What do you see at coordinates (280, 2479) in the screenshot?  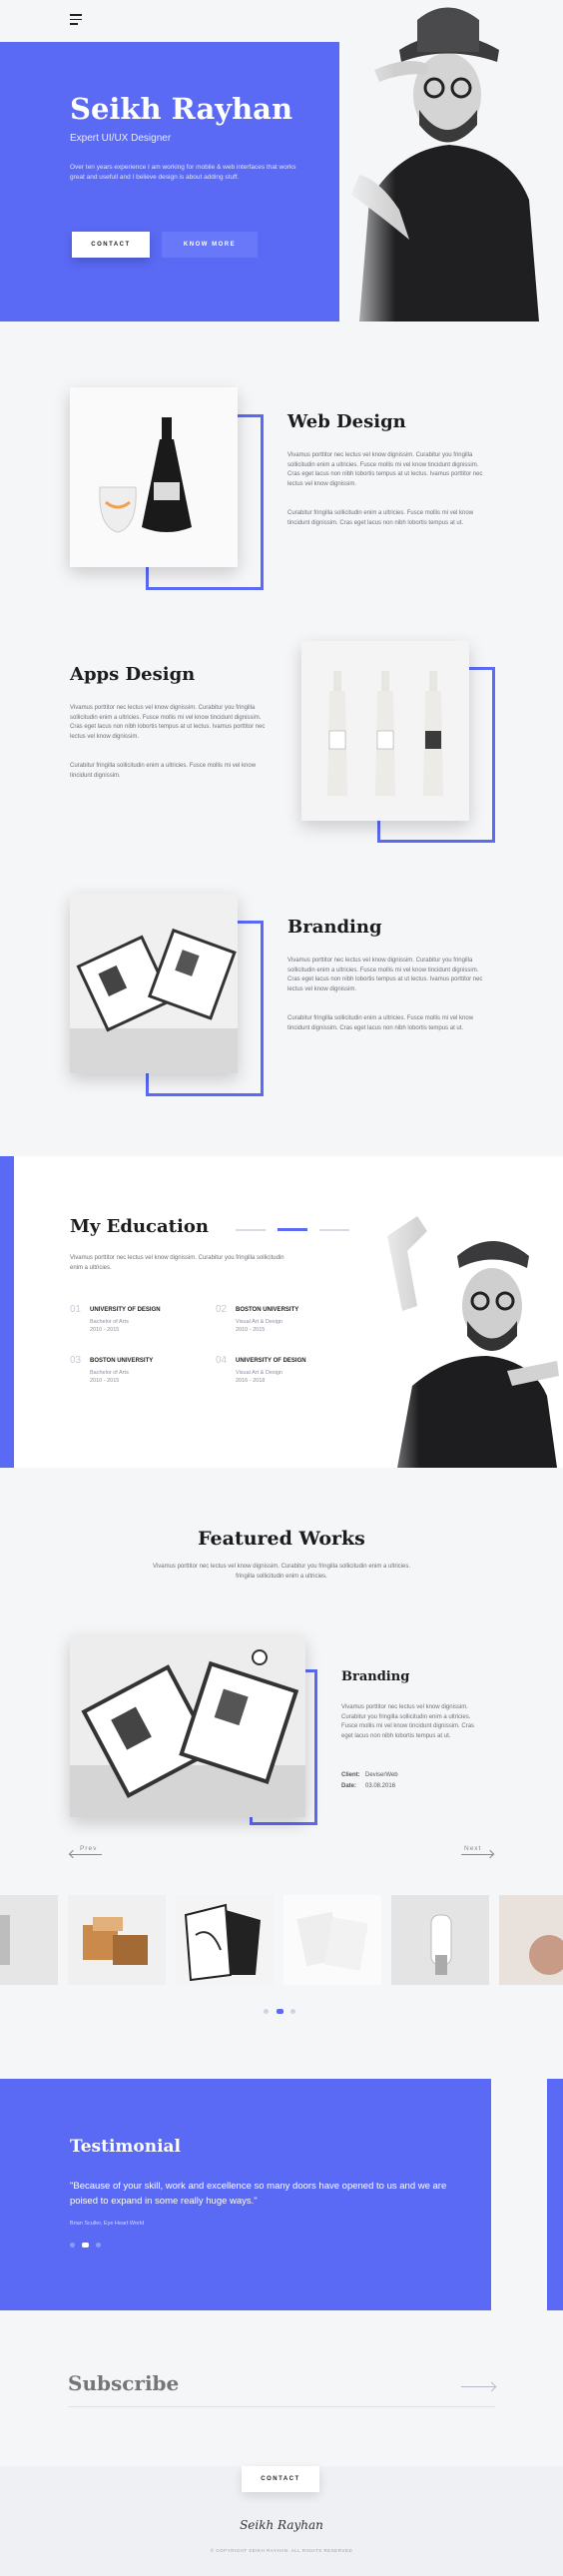 I see `footer-contact-button: CONTACT` at bounding box center [280, 2479].